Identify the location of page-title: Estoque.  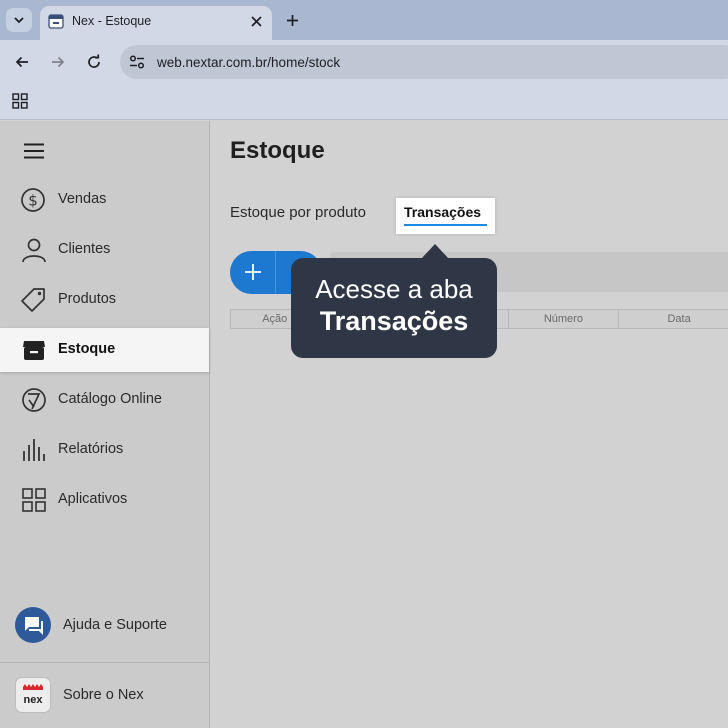
(277, 150).